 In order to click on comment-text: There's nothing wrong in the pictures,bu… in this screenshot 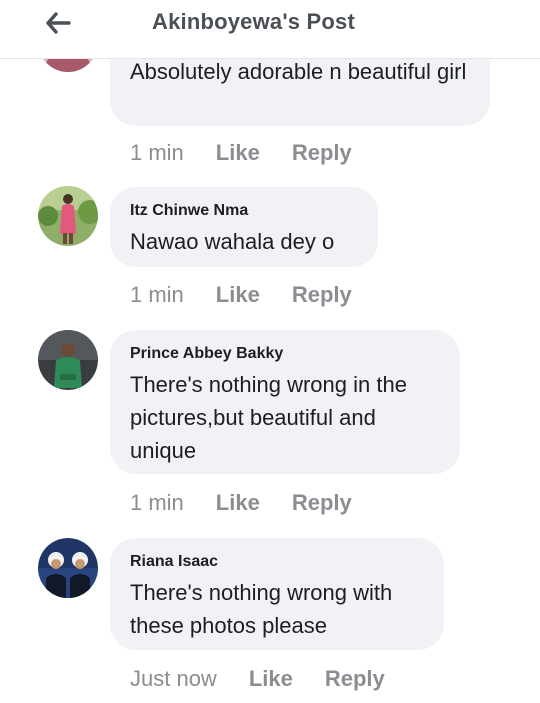, I will do `click(268, 417)`.